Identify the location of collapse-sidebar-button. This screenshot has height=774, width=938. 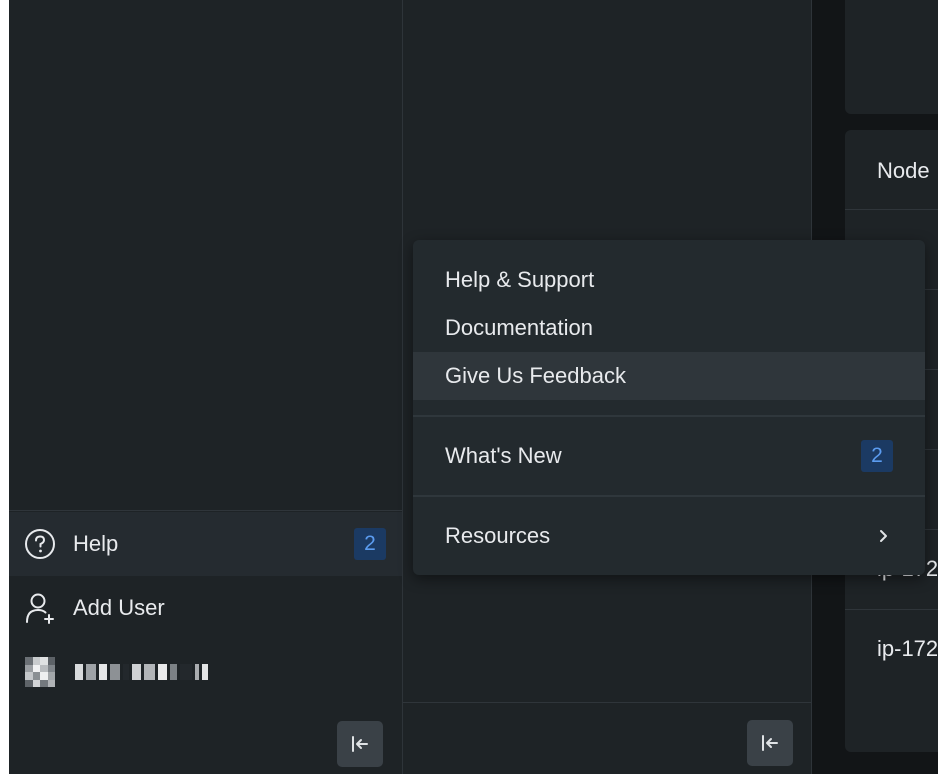
(360, 744).